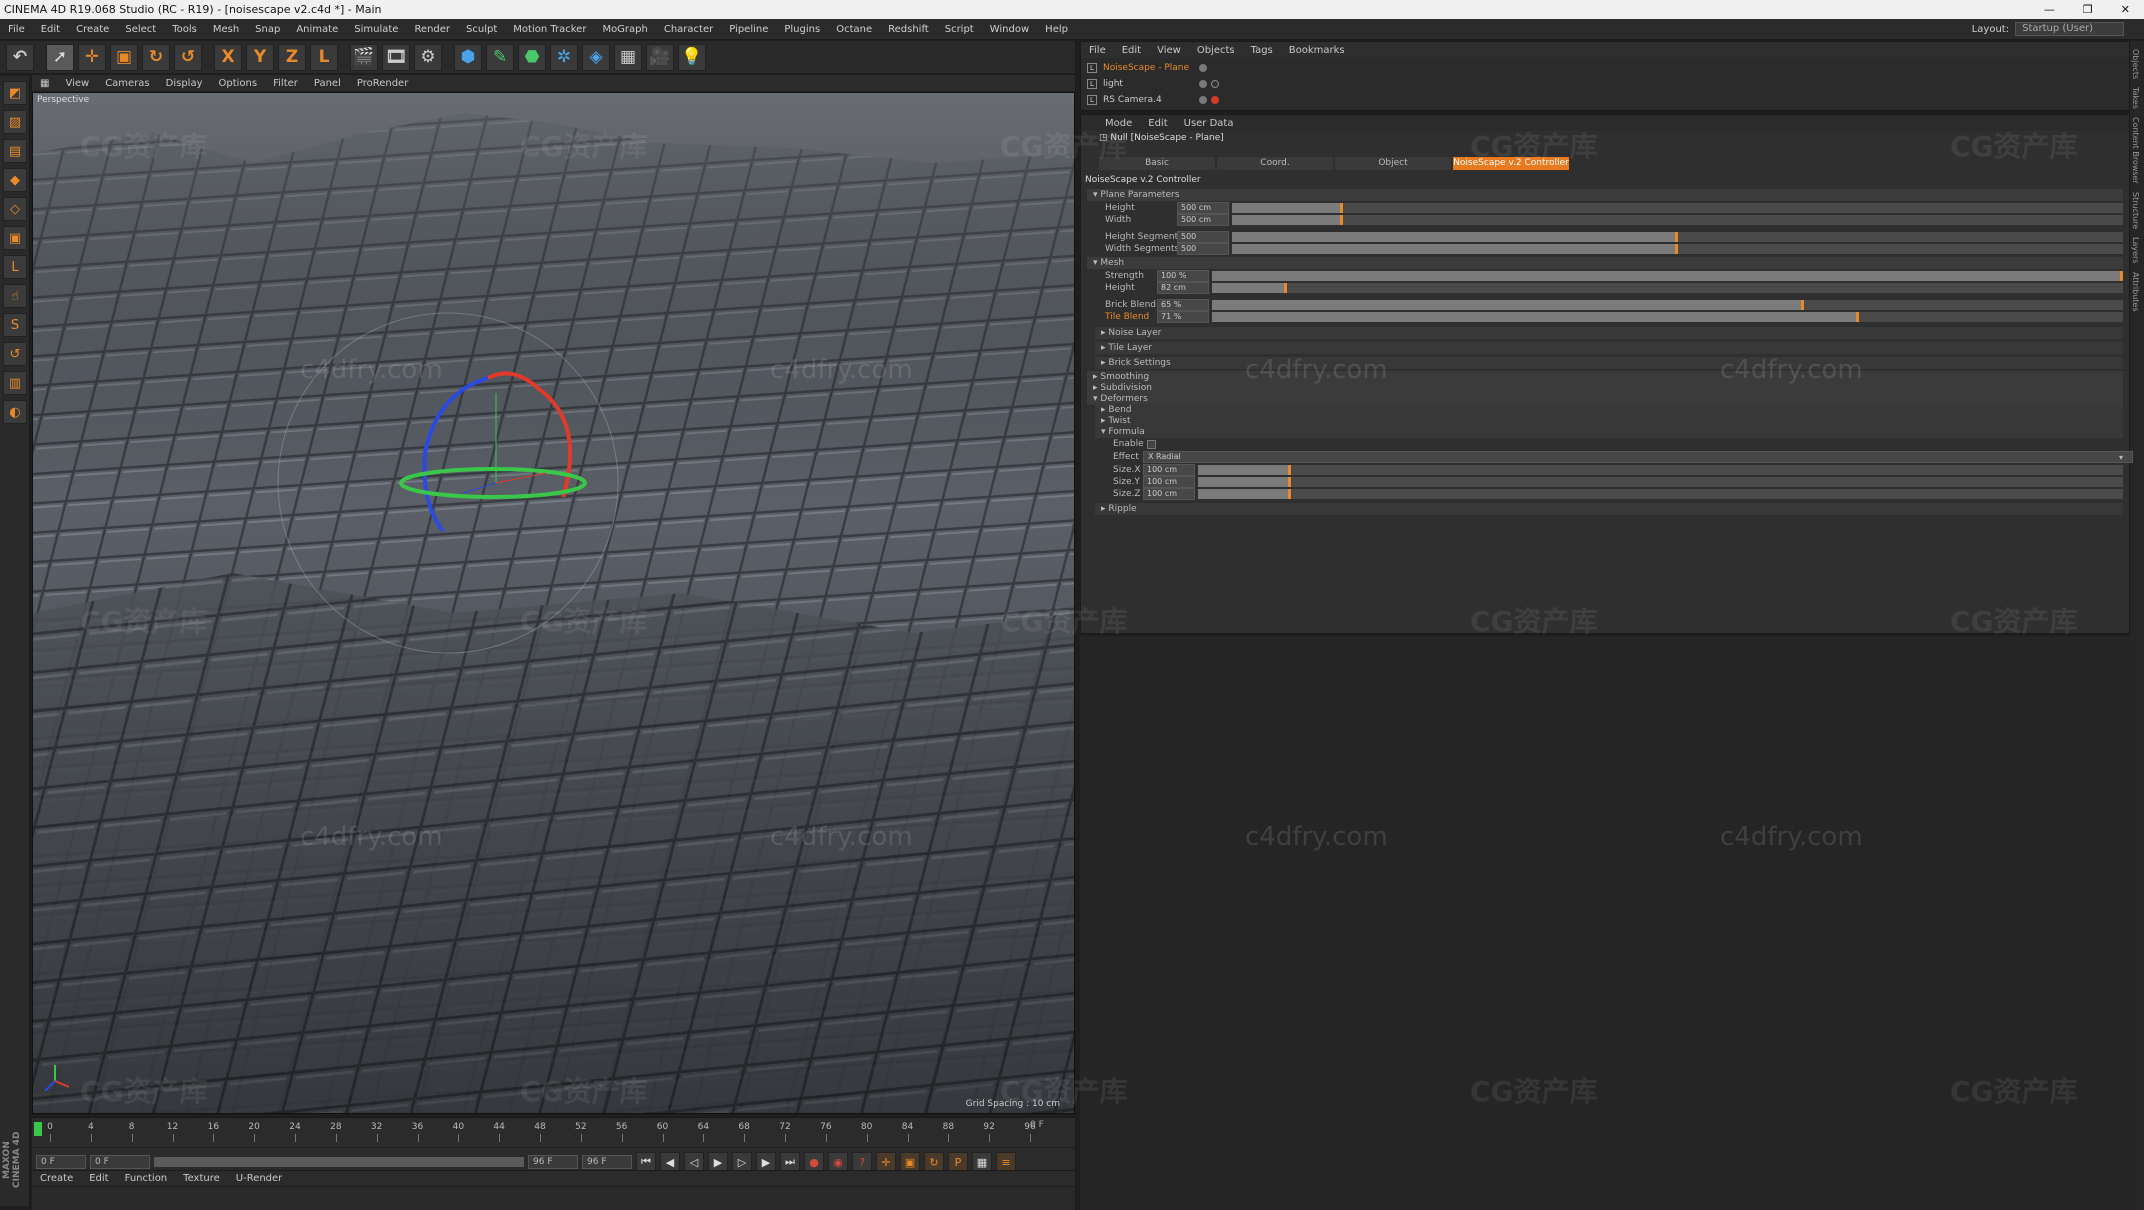 This screenshot has width=2144, height=1210. Describe the element at coordinates (1203, 220) in the screenshot. I see `param-value-field: 500 cm` at that location.